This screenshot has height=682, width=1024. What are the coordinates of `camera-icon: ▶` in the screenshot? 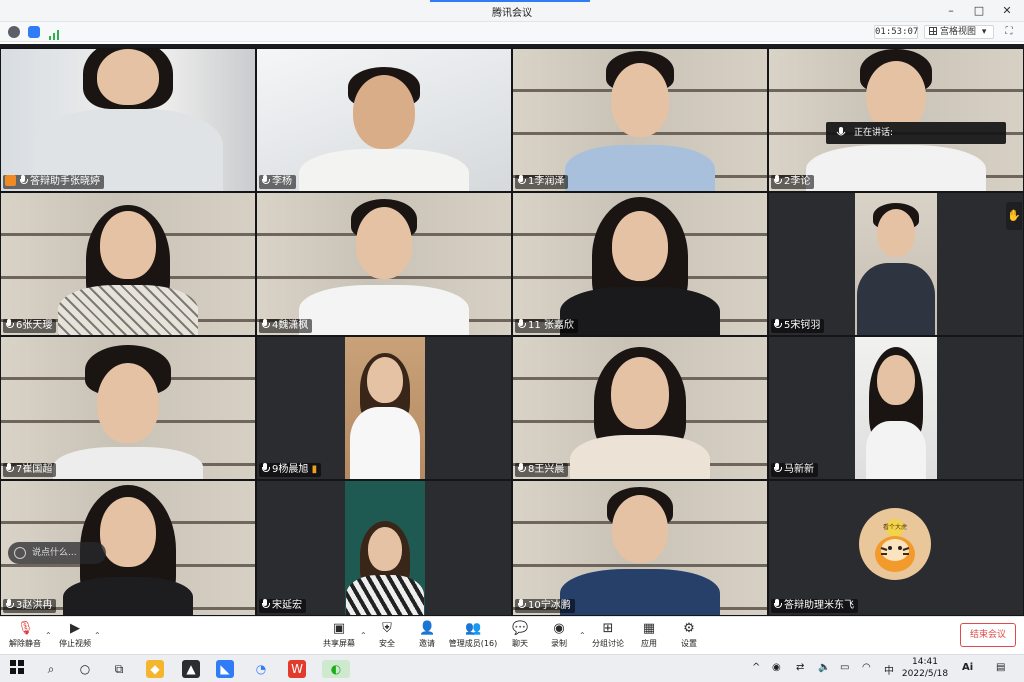 It's located at (75, 628).